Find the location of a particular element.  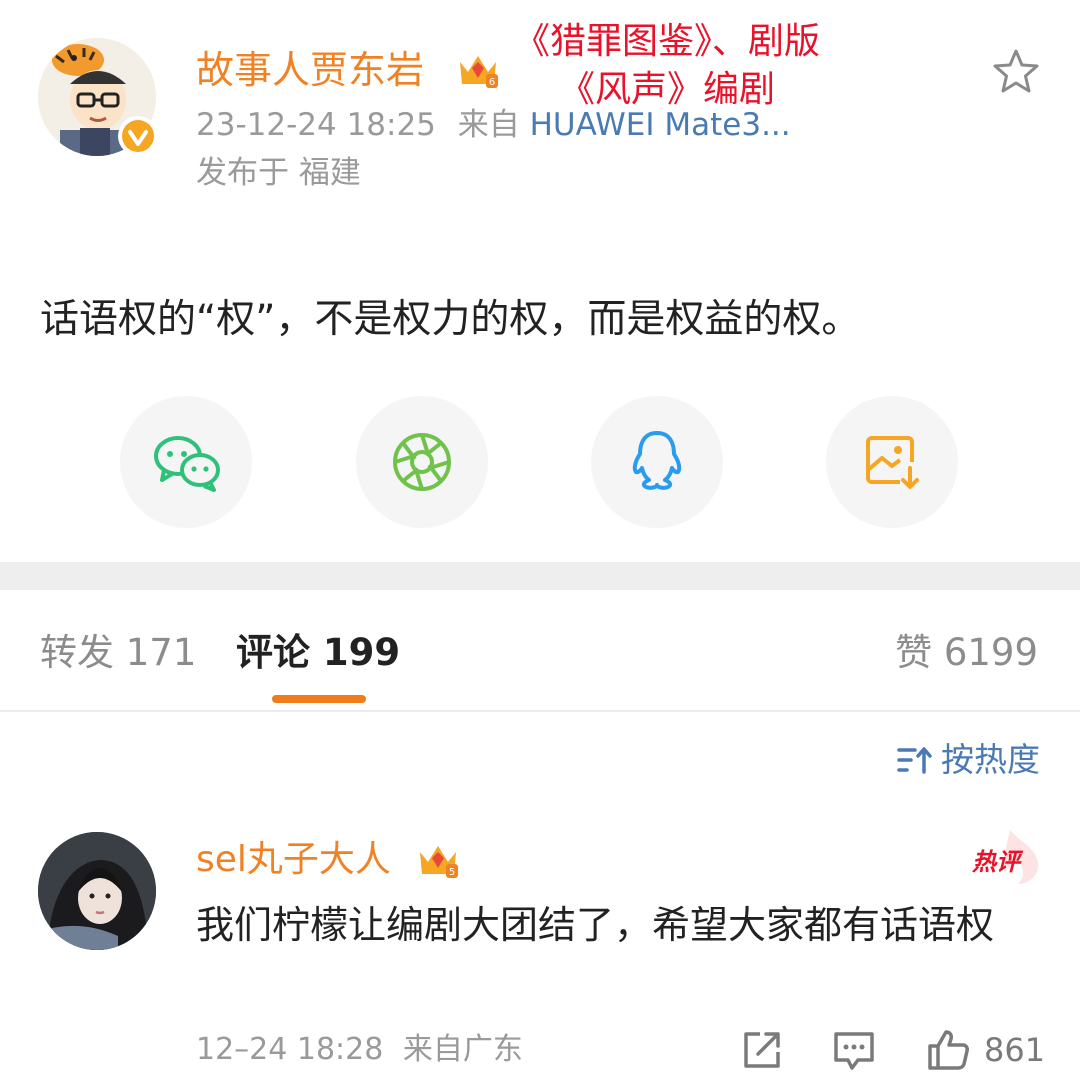

commenter-avatar is located at coordinates (97, 891).